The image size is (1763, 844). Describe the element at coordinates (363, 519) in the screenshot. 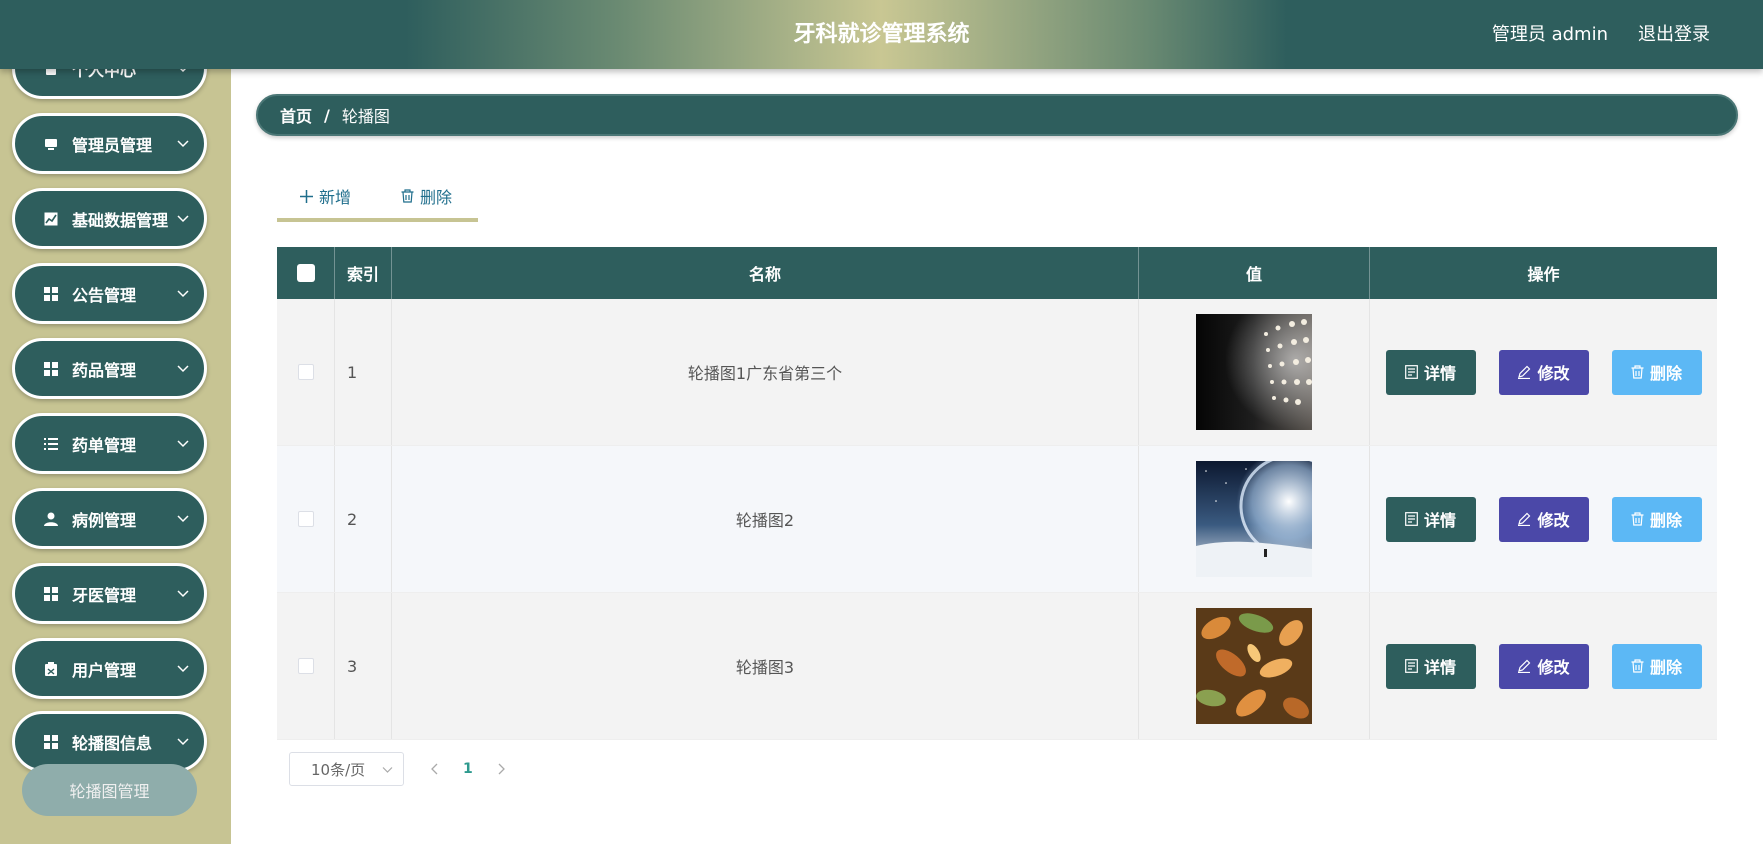

I see `row-index: 2` at that location.